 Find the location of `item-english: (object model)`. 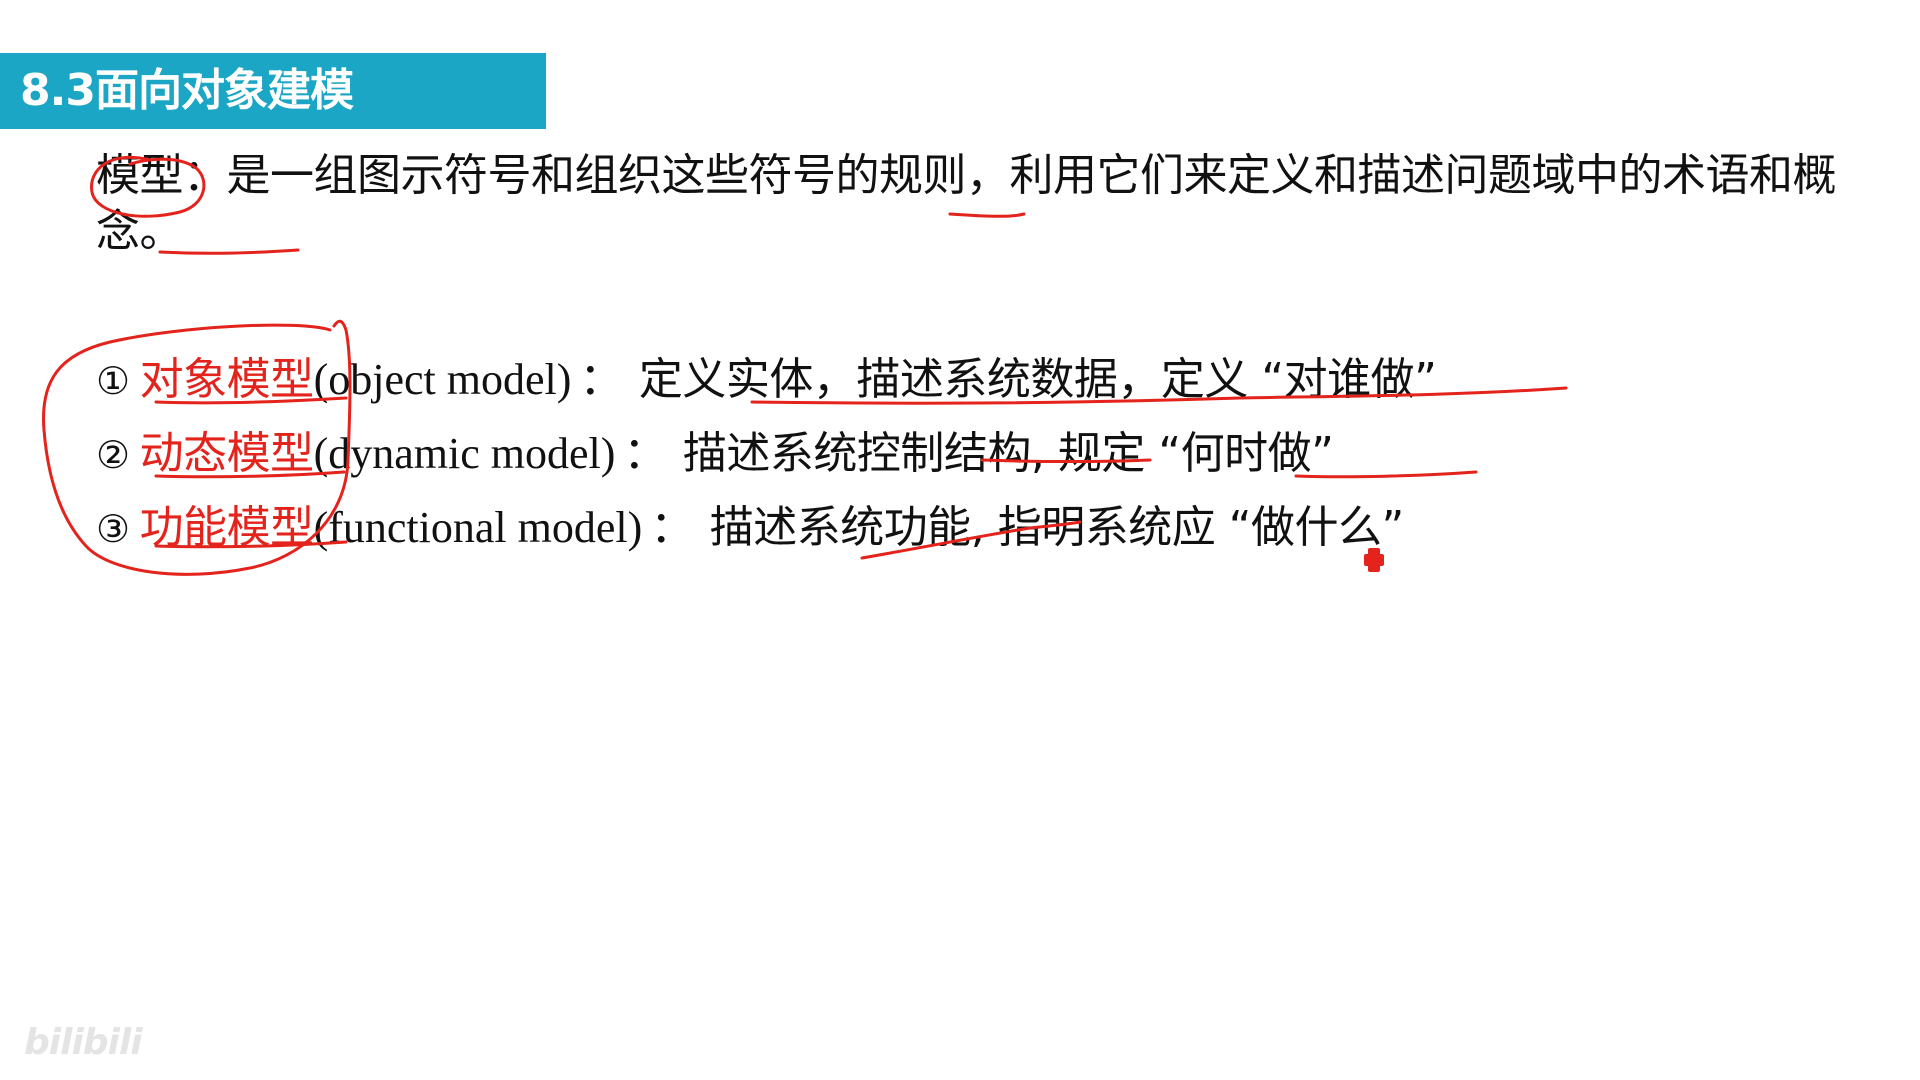

item-english: (object model) is located at coordinates (442, 379).